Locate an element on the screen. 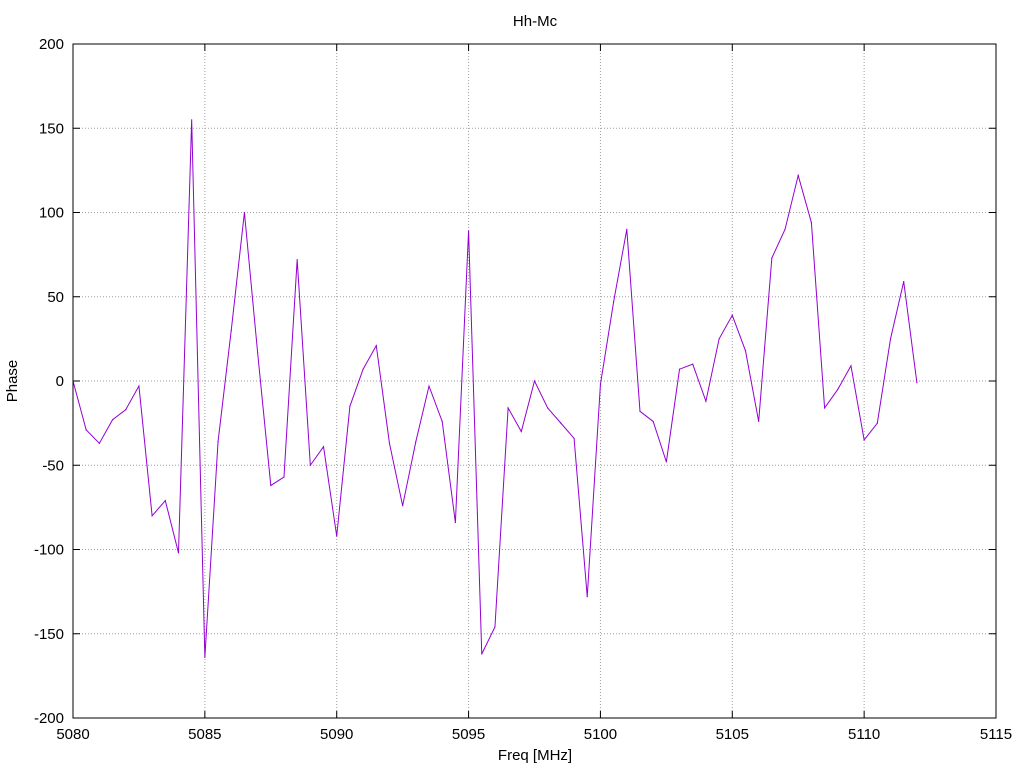 This screenshot has width=1024, height=773. y-tick-label: 150 is located at coordinates (51, 128).